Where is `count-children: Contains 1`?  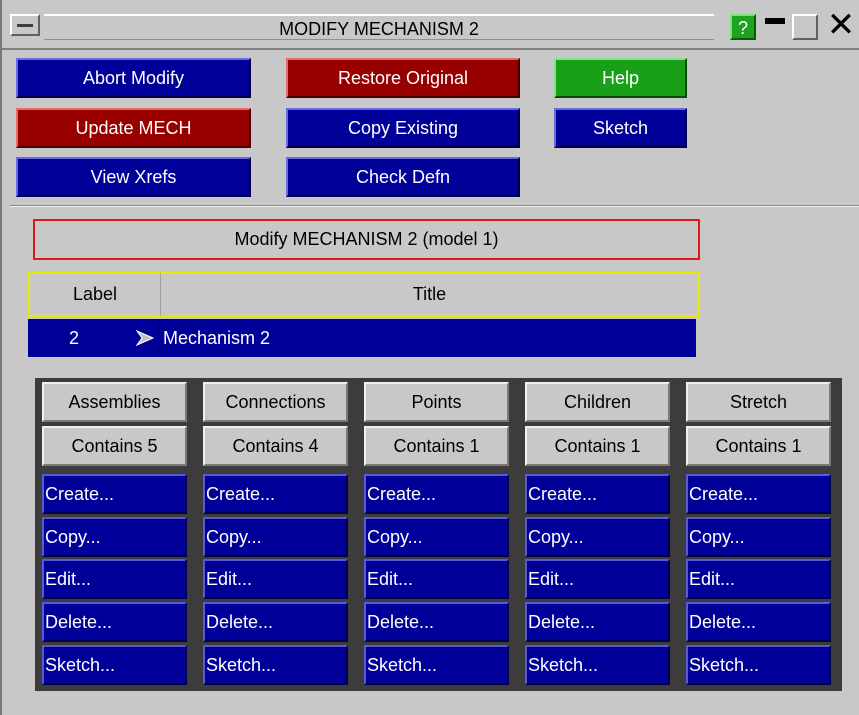 count-children: Contains 1 is located at coordinates (597, 446).